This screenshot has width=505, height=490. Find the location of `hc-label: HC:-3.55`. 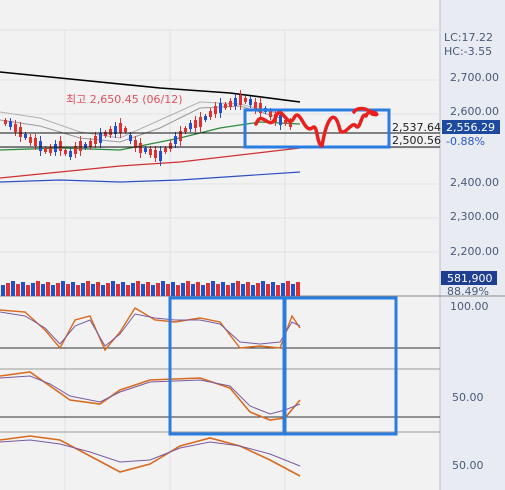

hc-label: HC:-3.55 is located at coordinates (468, 51).